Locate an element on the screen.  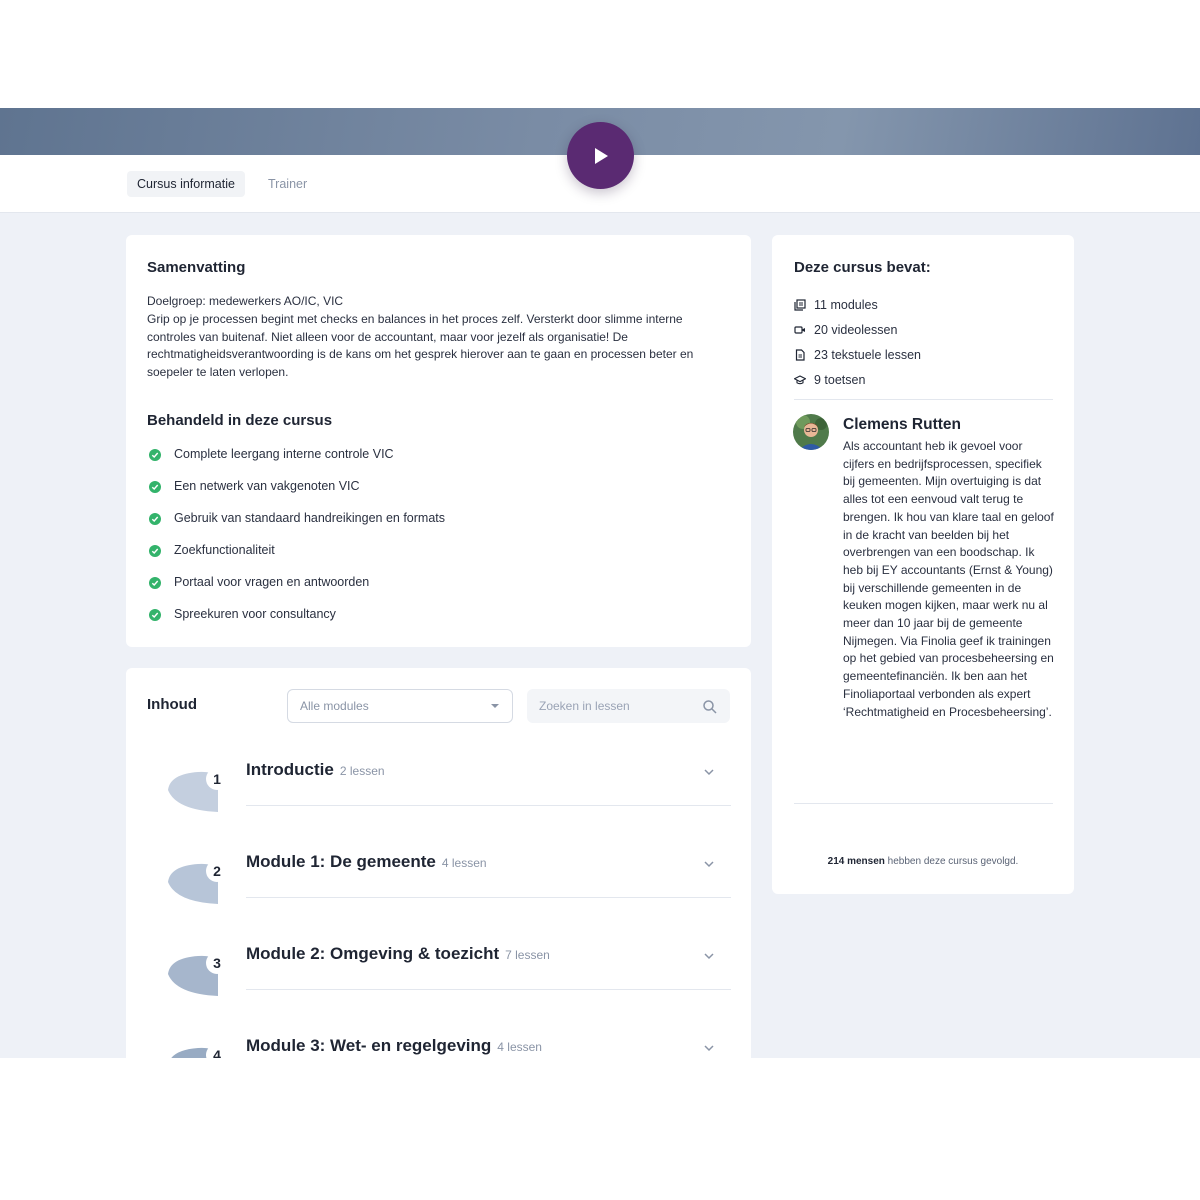
play-video-button is located at coordinates (600, 155).